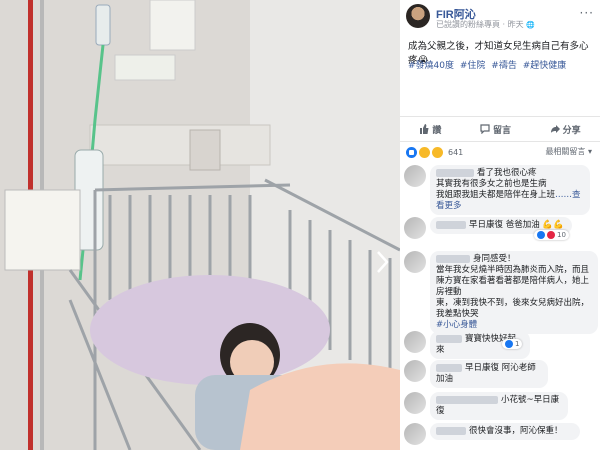 This screenshot has height=450, width=600. I want to click on post-actions: 讚 留言 分享, so click(500, 129).